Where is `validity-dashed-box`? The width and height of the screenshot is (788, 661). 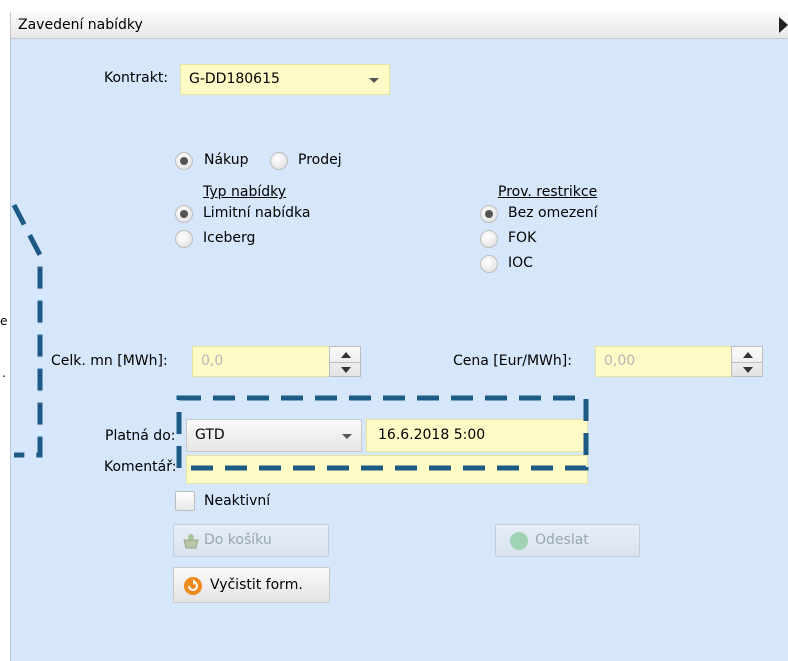 validity-dashed-box is located at coordinates (382, 433).